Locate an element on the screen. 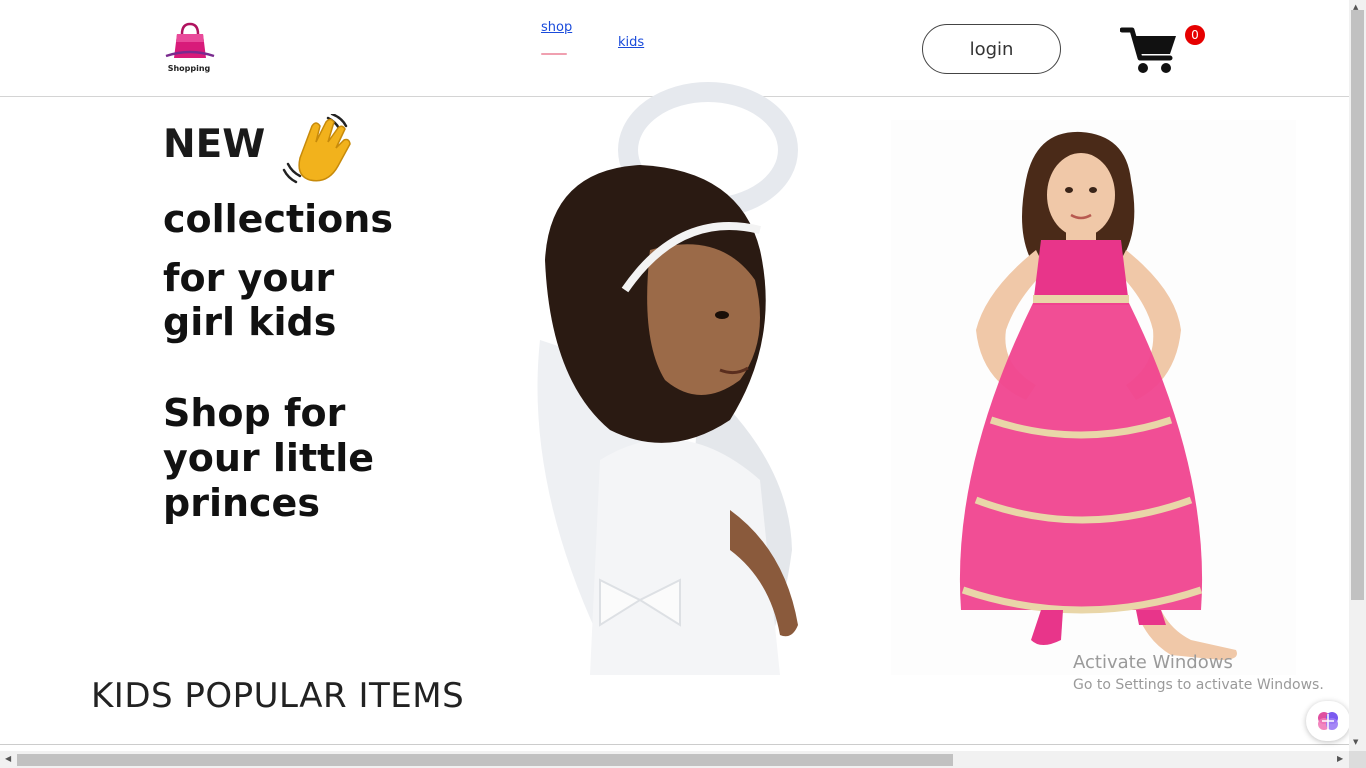 This screenshot has height=768, width=1366. login-button: login is located at coordinates (991, 49).